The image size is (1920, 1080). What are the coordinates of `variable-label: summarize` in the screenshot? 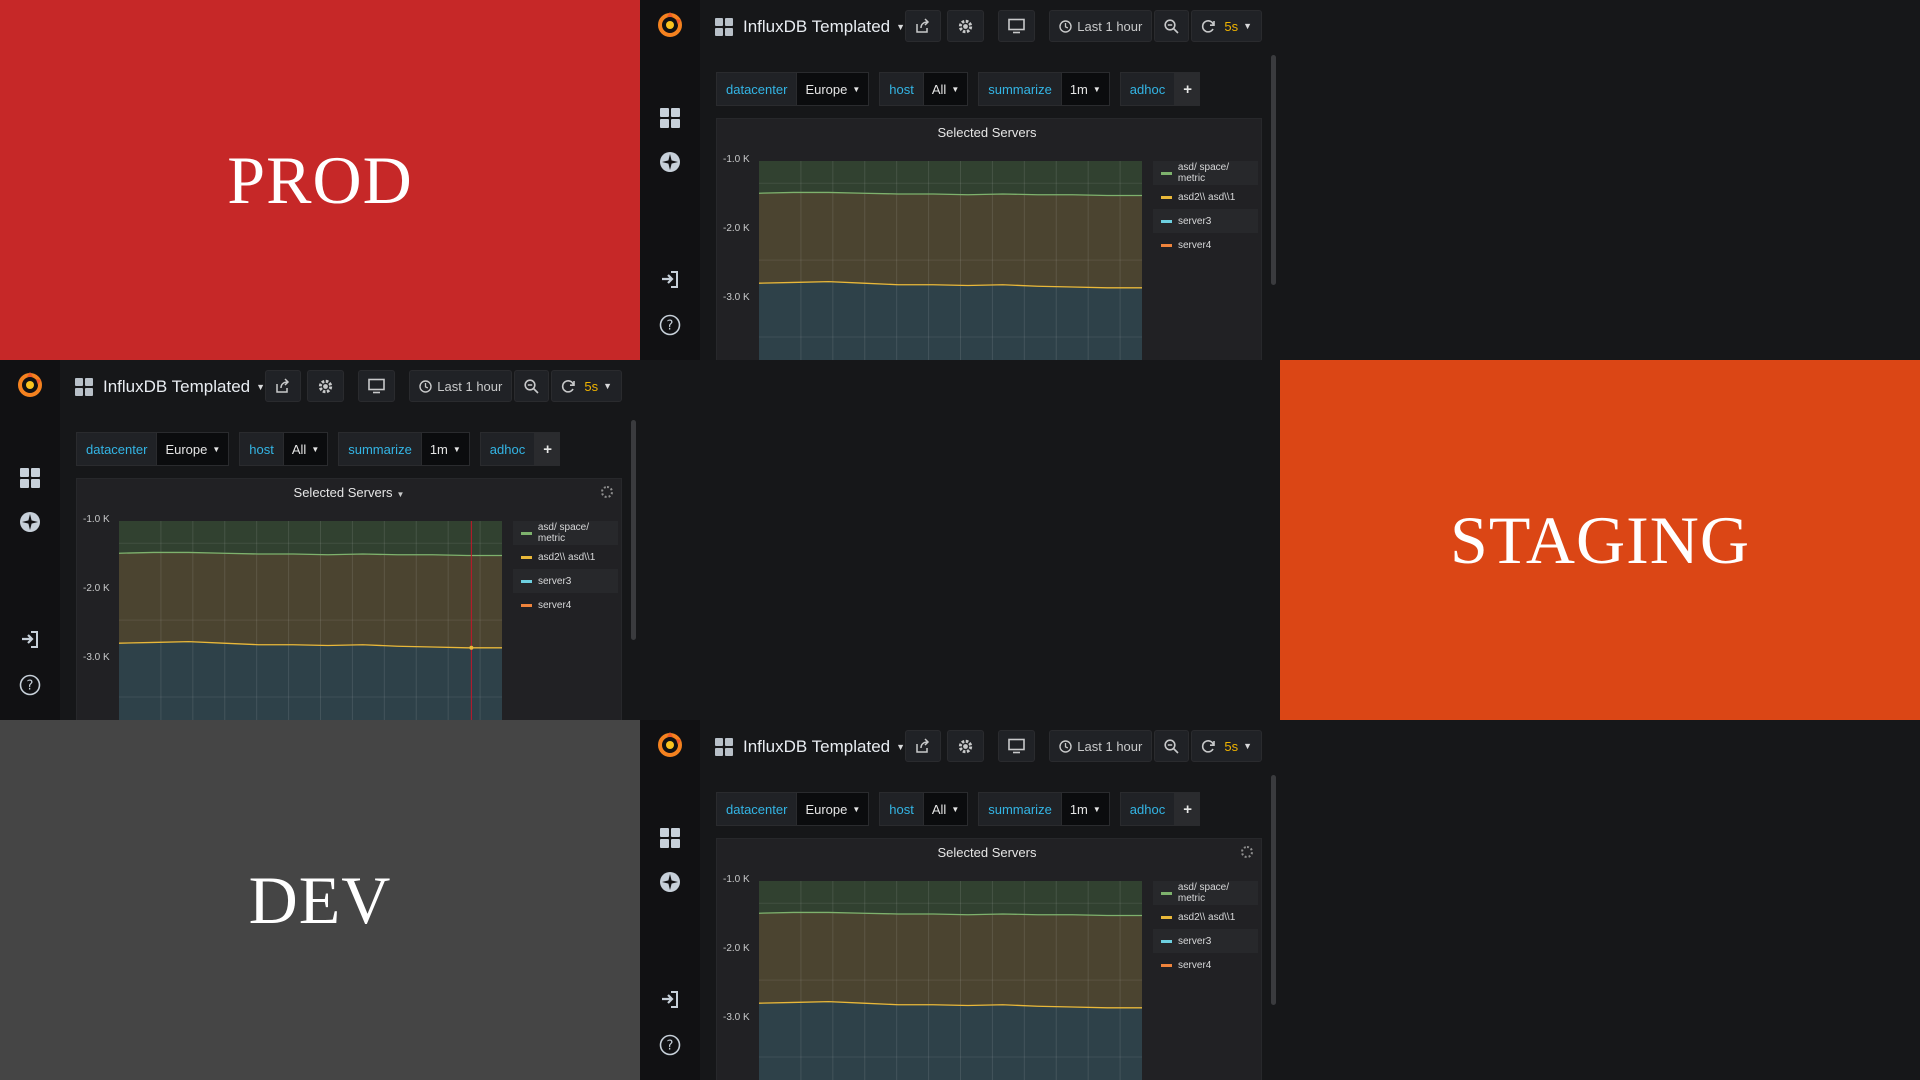 It's located at (1020, 89).